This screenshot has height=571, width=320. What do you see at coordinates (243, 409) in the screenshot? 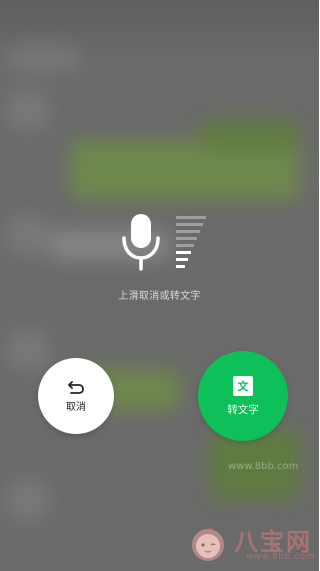
I see `convert-label: 转文字` at bounding box center [243, 409].